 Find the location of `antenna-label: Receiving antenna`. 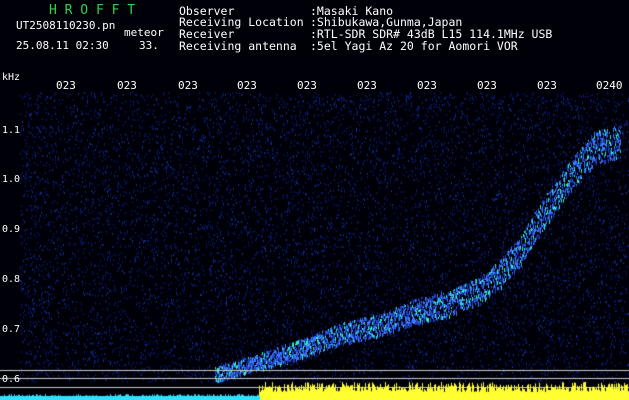

antenna-label: Receiving antenna is located at coordinates (238, 46).